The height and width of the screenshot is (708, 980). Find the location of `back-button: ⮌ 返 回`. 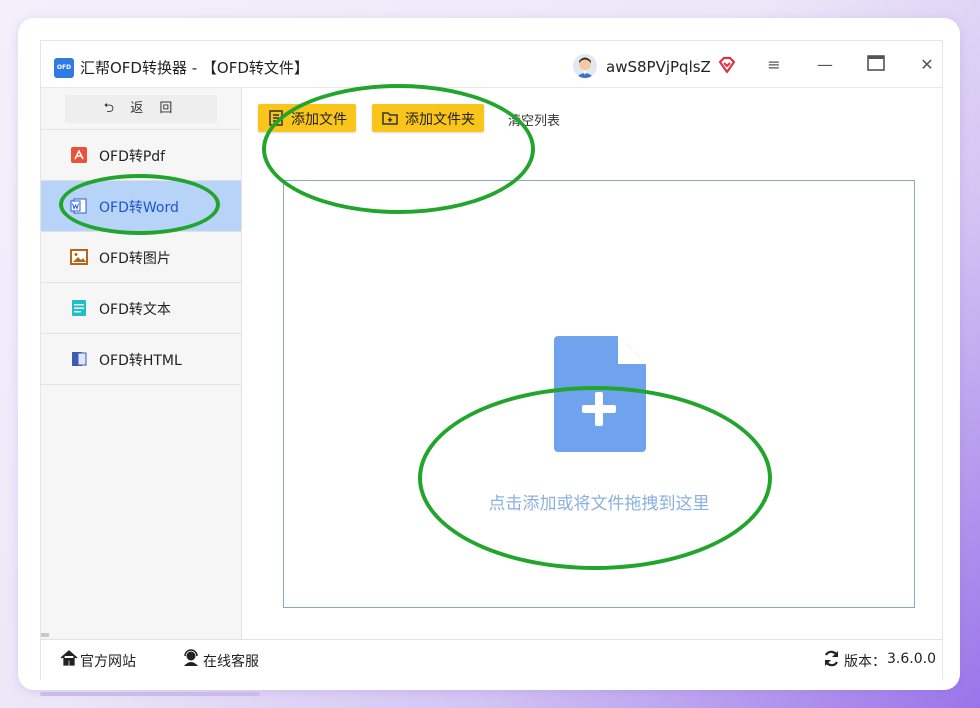

back-button: ⮌ 返 回 is located at coordinates (141, 109).